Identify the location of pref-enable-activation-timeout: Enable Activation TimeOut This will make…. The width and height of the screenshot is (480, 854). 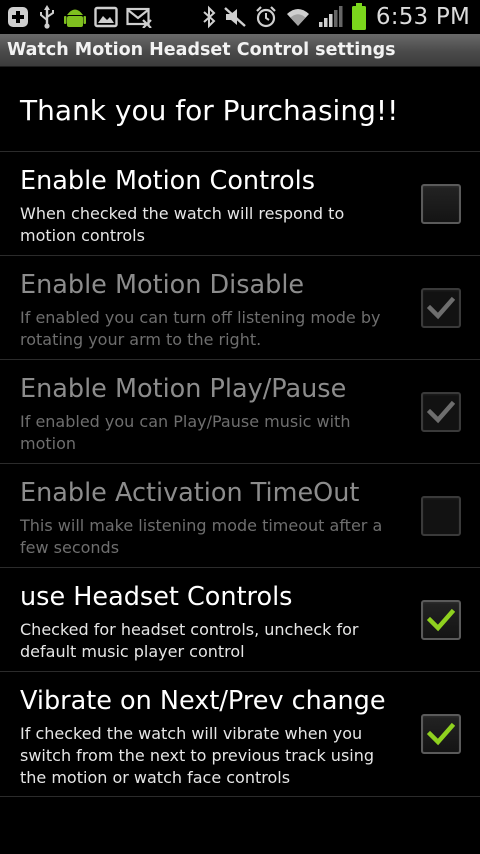
(240, 516).